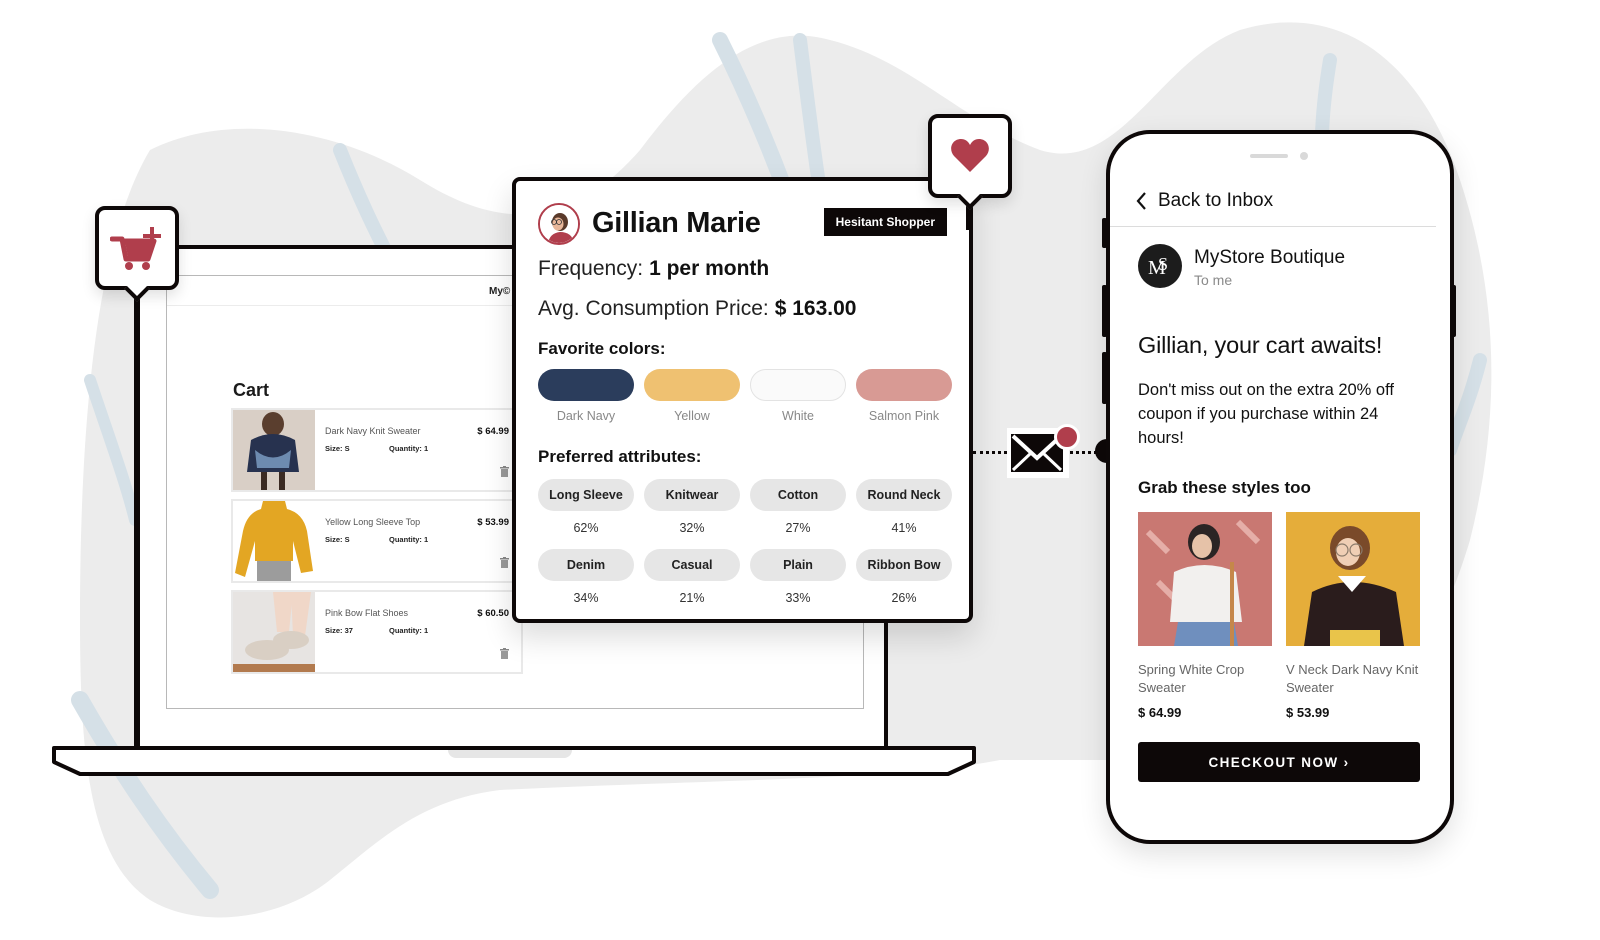 This screenshot has height=940, width=1600. Describe the element at coordinates (692, 598) in the screenshot. I see `attribute-percent: 21%` at that location.